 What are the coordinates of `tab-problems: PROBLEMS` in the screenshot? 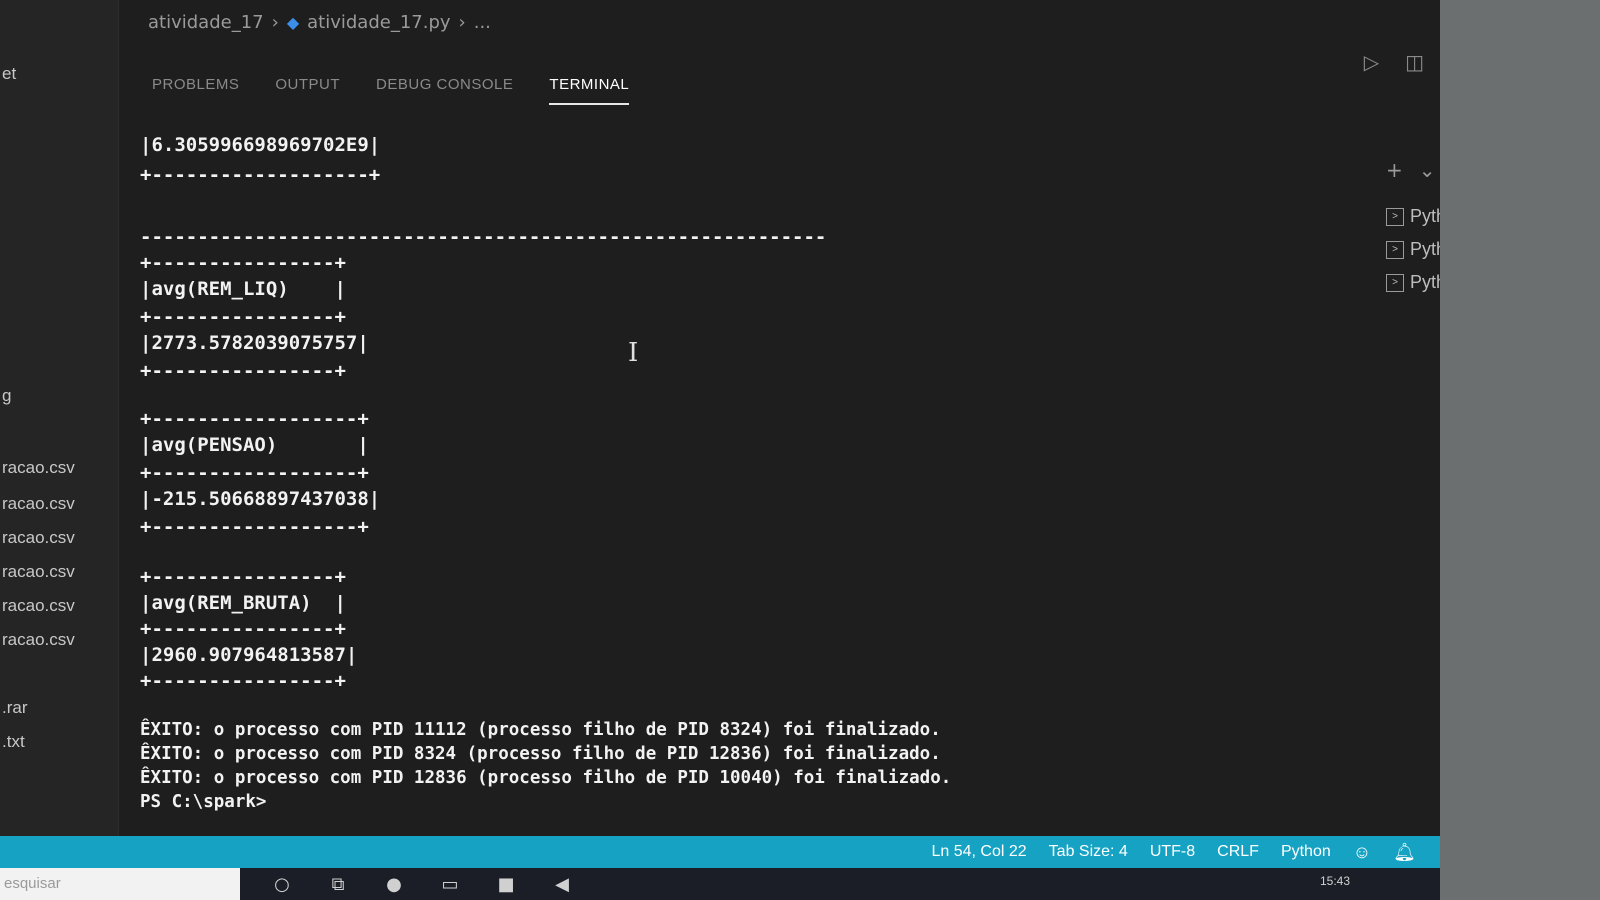 It's located at (195, 90).